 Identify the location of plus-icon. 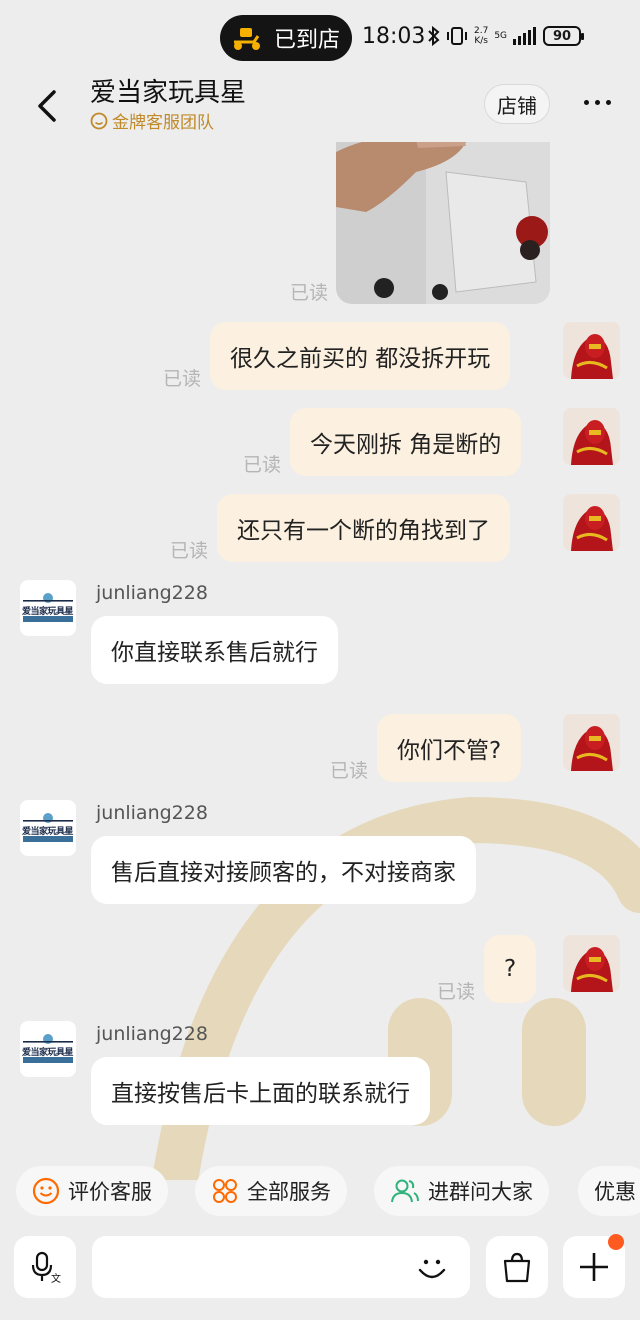
(594, 1267).